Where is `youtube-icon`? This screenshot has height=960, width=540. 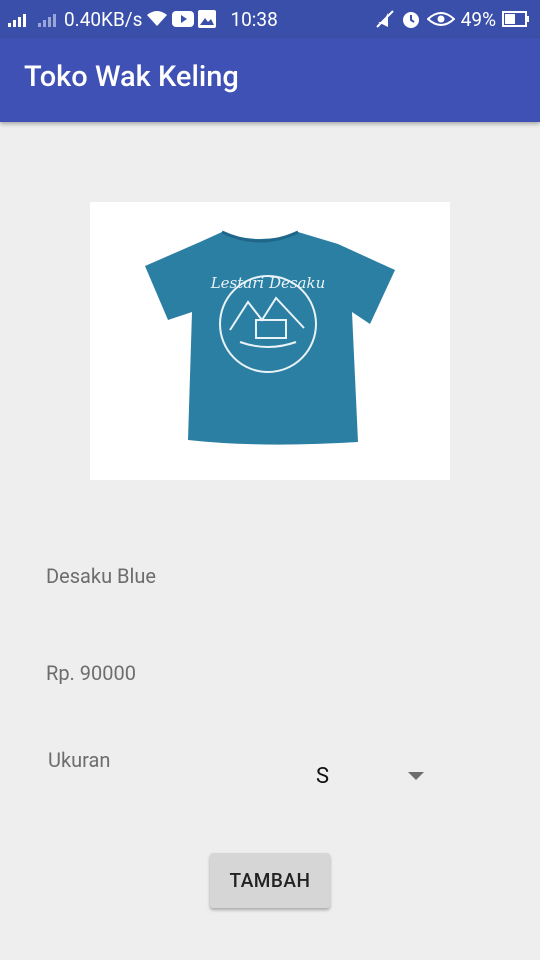
youtube-icon is located at coordinates (183, 19).